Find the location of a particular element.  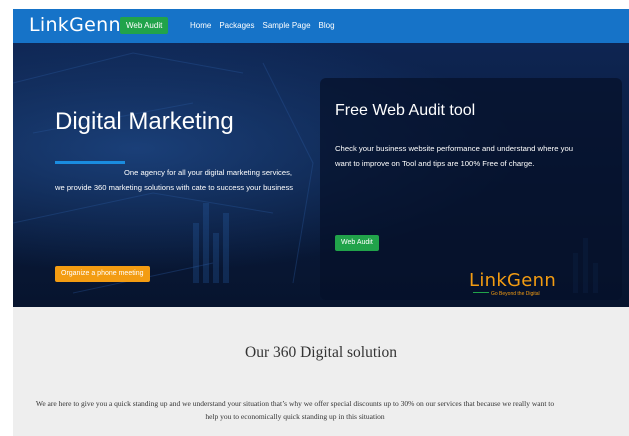

audit-card-title: Free Web Audit tool is located at coordinates (405, 110).